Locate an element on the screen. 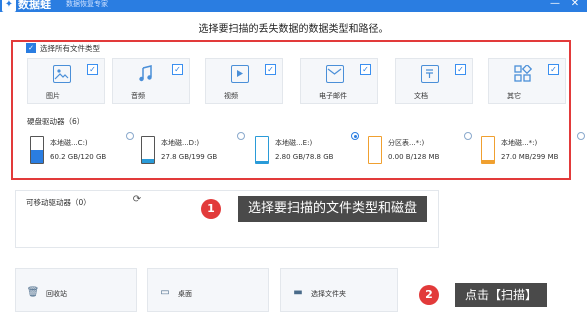  drive-name: 本地磁...D:) is located at coordinates (180, 143).